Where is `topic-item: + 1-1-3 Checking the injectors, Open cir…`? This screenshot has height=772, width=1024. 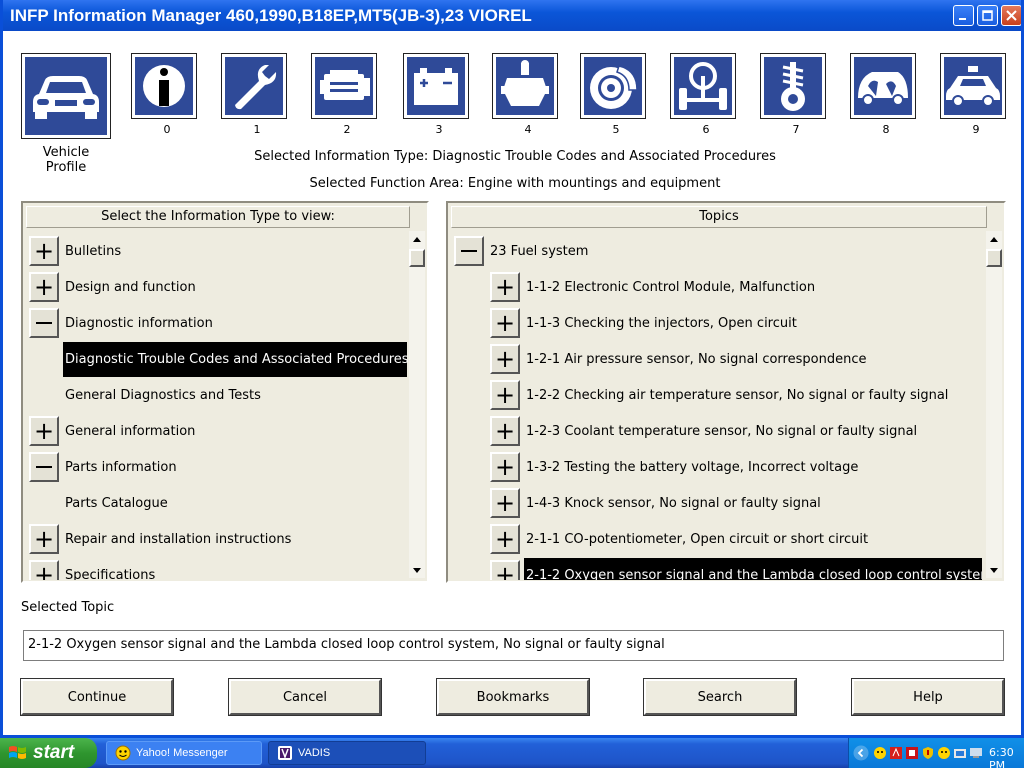
topic-item: + 1-1-3 Checking the injectors, Open cir… is located at coordinates (644, 323).